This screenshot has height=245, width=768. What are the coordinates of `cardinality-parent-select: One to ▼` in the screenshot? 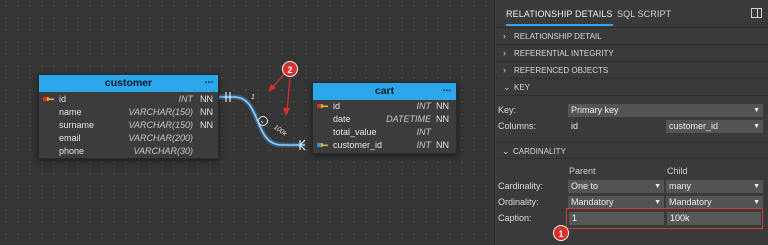 It's located at (616, 186).